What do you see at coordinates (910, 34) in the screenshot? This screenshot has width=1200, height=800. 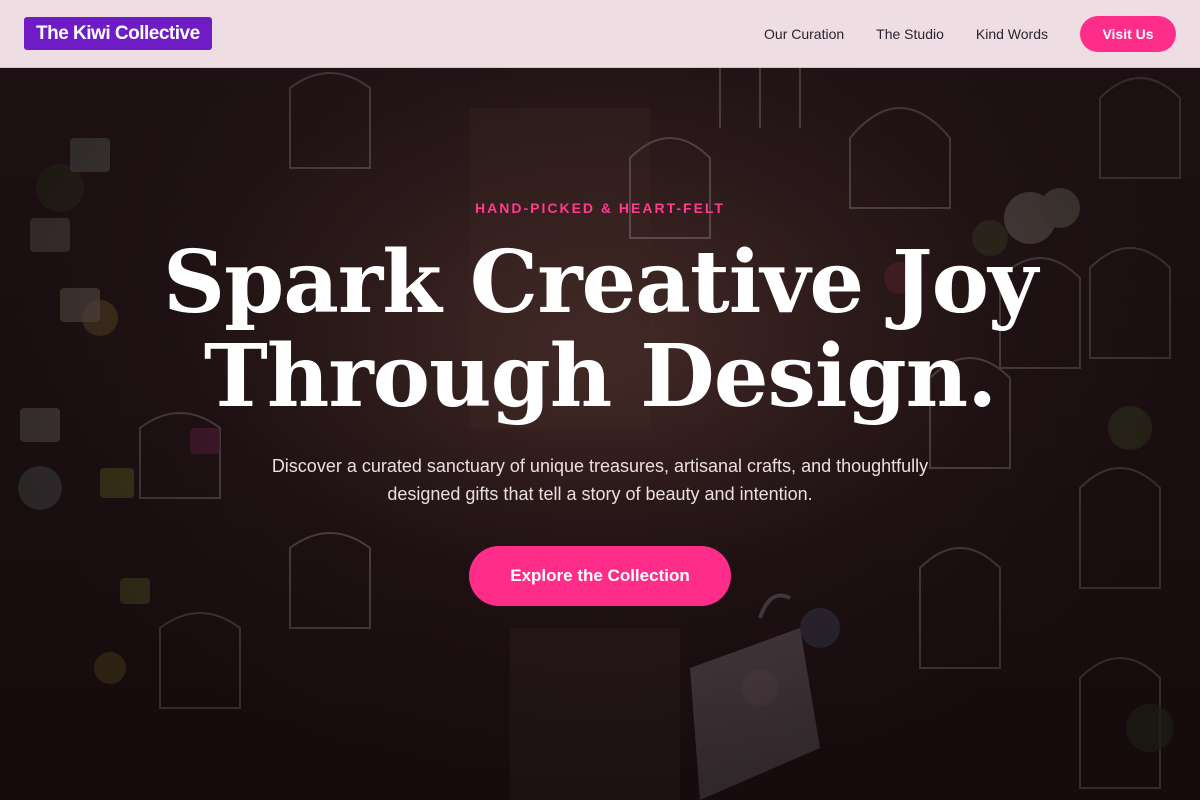 I see `nav-link-the-studio: The Studio` at bounding box center [910, 34].